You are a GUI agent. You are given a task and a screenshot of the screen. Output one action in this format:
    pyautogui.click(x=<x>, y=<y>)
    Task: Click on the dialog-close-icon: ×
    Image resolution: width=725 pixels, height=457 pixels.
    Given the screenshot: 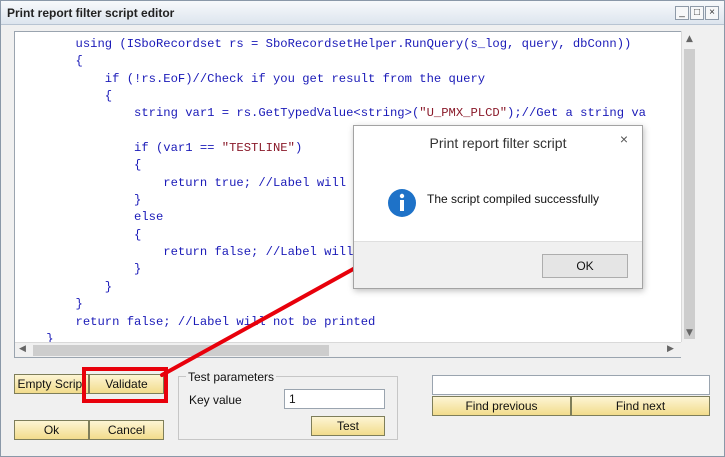 What is the action you would take?
    pyautogui.click(x=624, y=139)
    